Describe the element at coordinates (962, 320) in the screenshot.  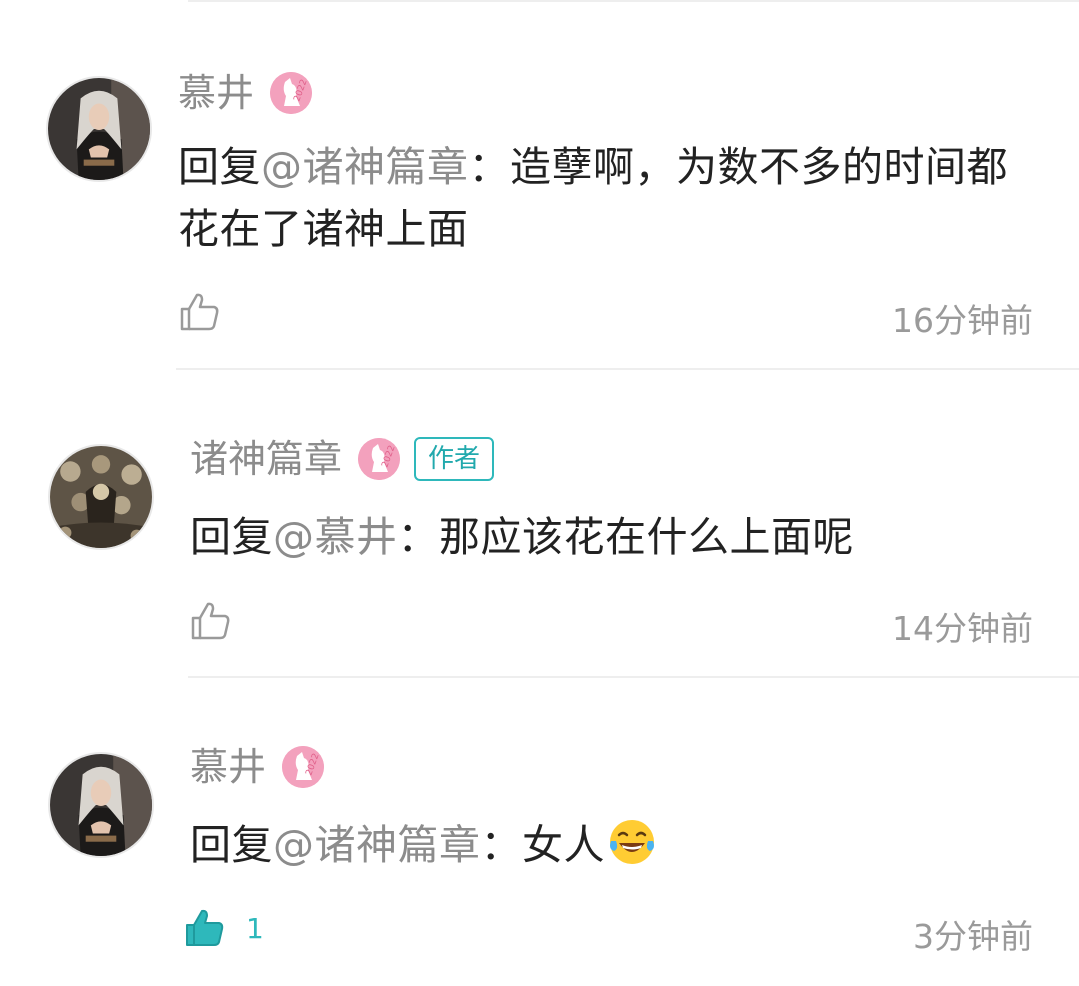
I see `comment-time: 16分钟前` at that location.